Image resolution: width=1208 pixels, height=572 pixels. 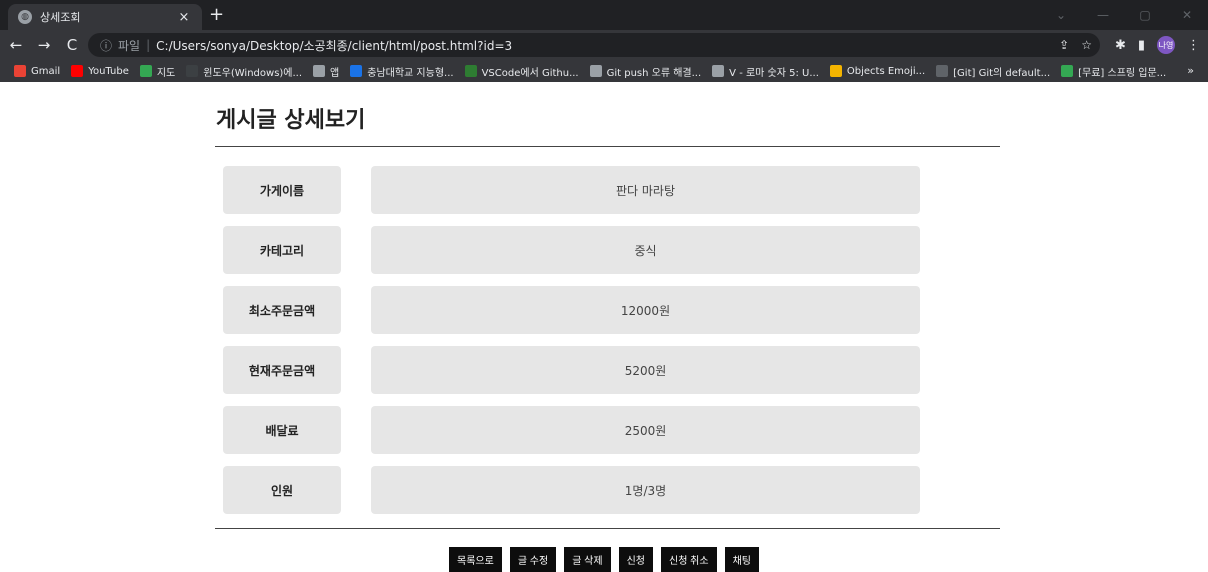 I want to click on action-buttons: 목록으로 글 수정 글 삭제 신청 신청 취소 채팅, so click(x=604, y=559).